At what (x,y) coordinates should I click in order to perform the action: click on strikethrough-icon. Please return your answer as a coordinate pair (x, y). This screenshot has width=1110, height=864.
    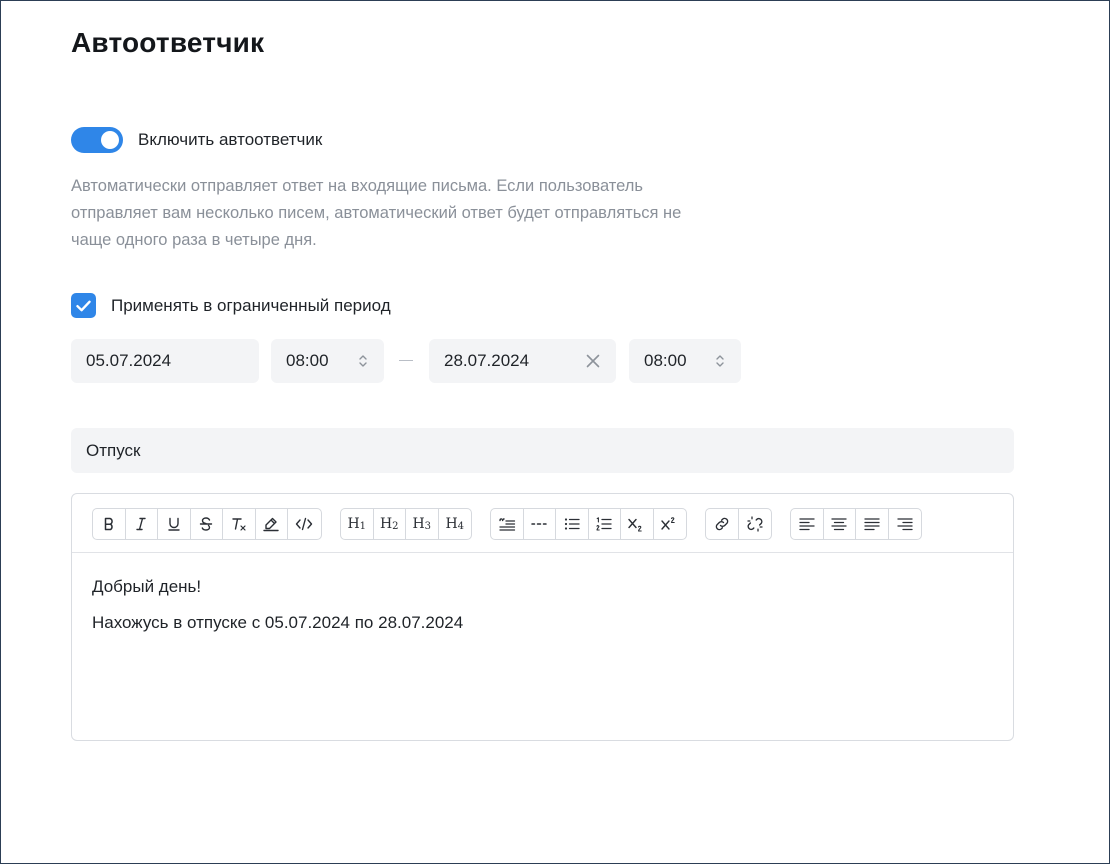
    Looking at the image, I should click on (206, 524).